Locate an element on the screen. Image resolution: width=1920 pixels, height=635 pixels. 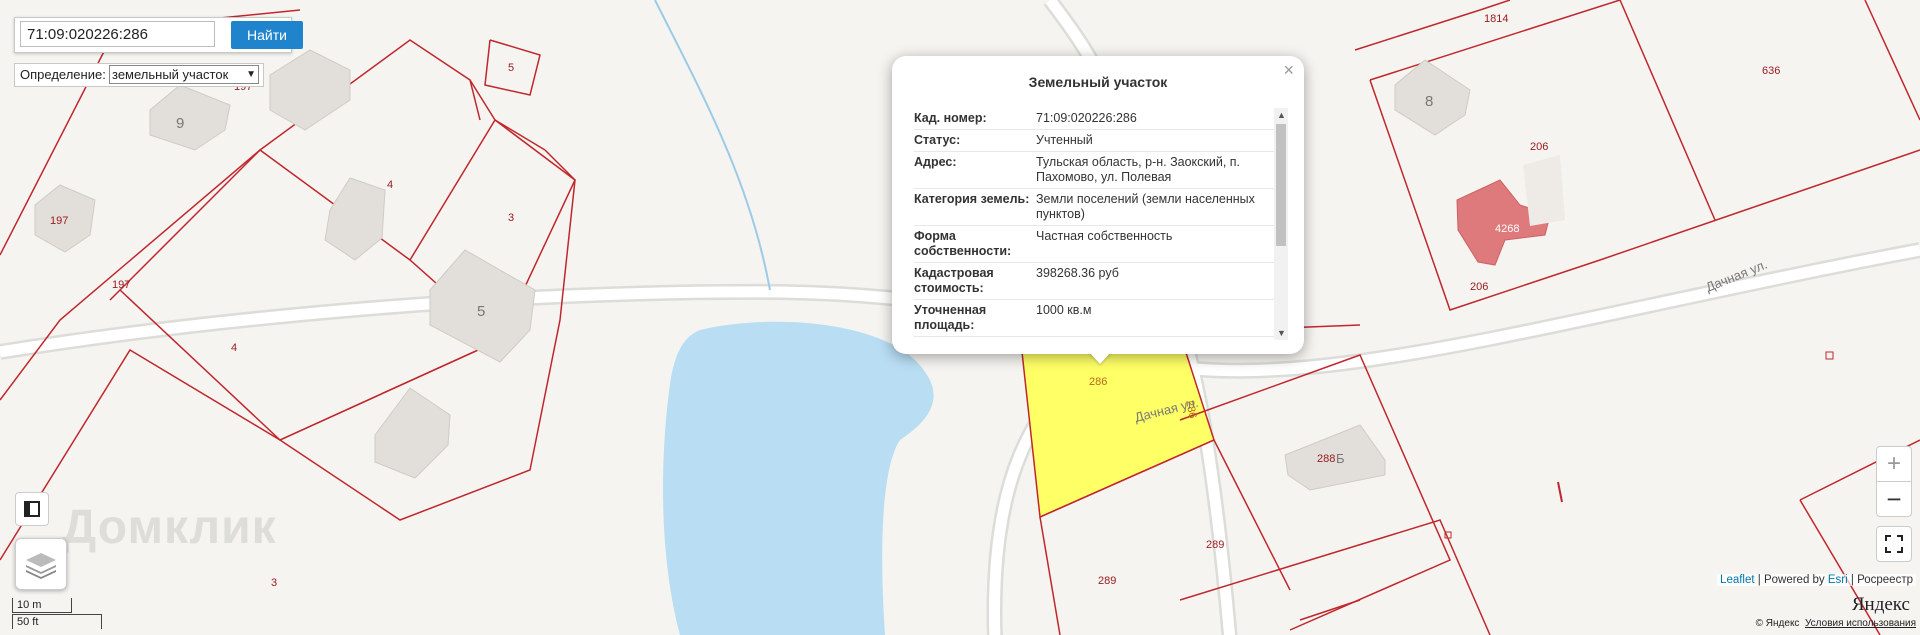
yandex-copyright: © Яндекс Условия использования is located at coordinates (1835, 623).